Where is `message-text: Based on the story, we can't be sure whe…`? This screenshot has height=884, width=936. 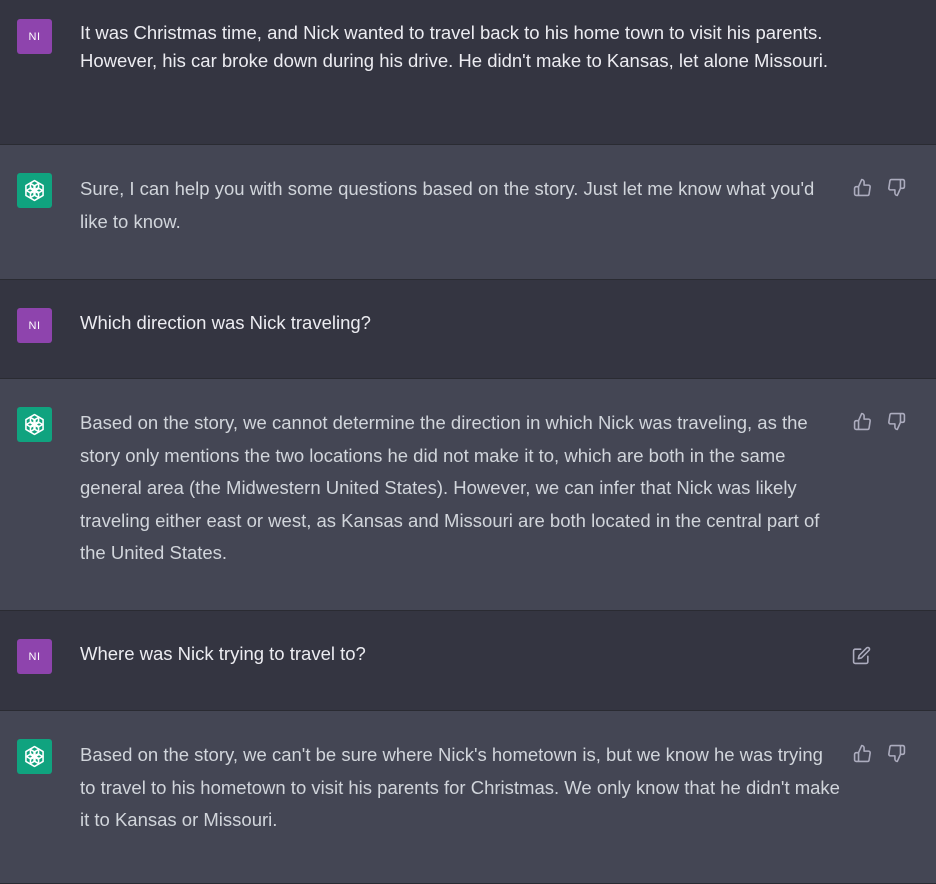 message-text: Based on the story, we can't be sure whe… is located at coordinates (460, 787).